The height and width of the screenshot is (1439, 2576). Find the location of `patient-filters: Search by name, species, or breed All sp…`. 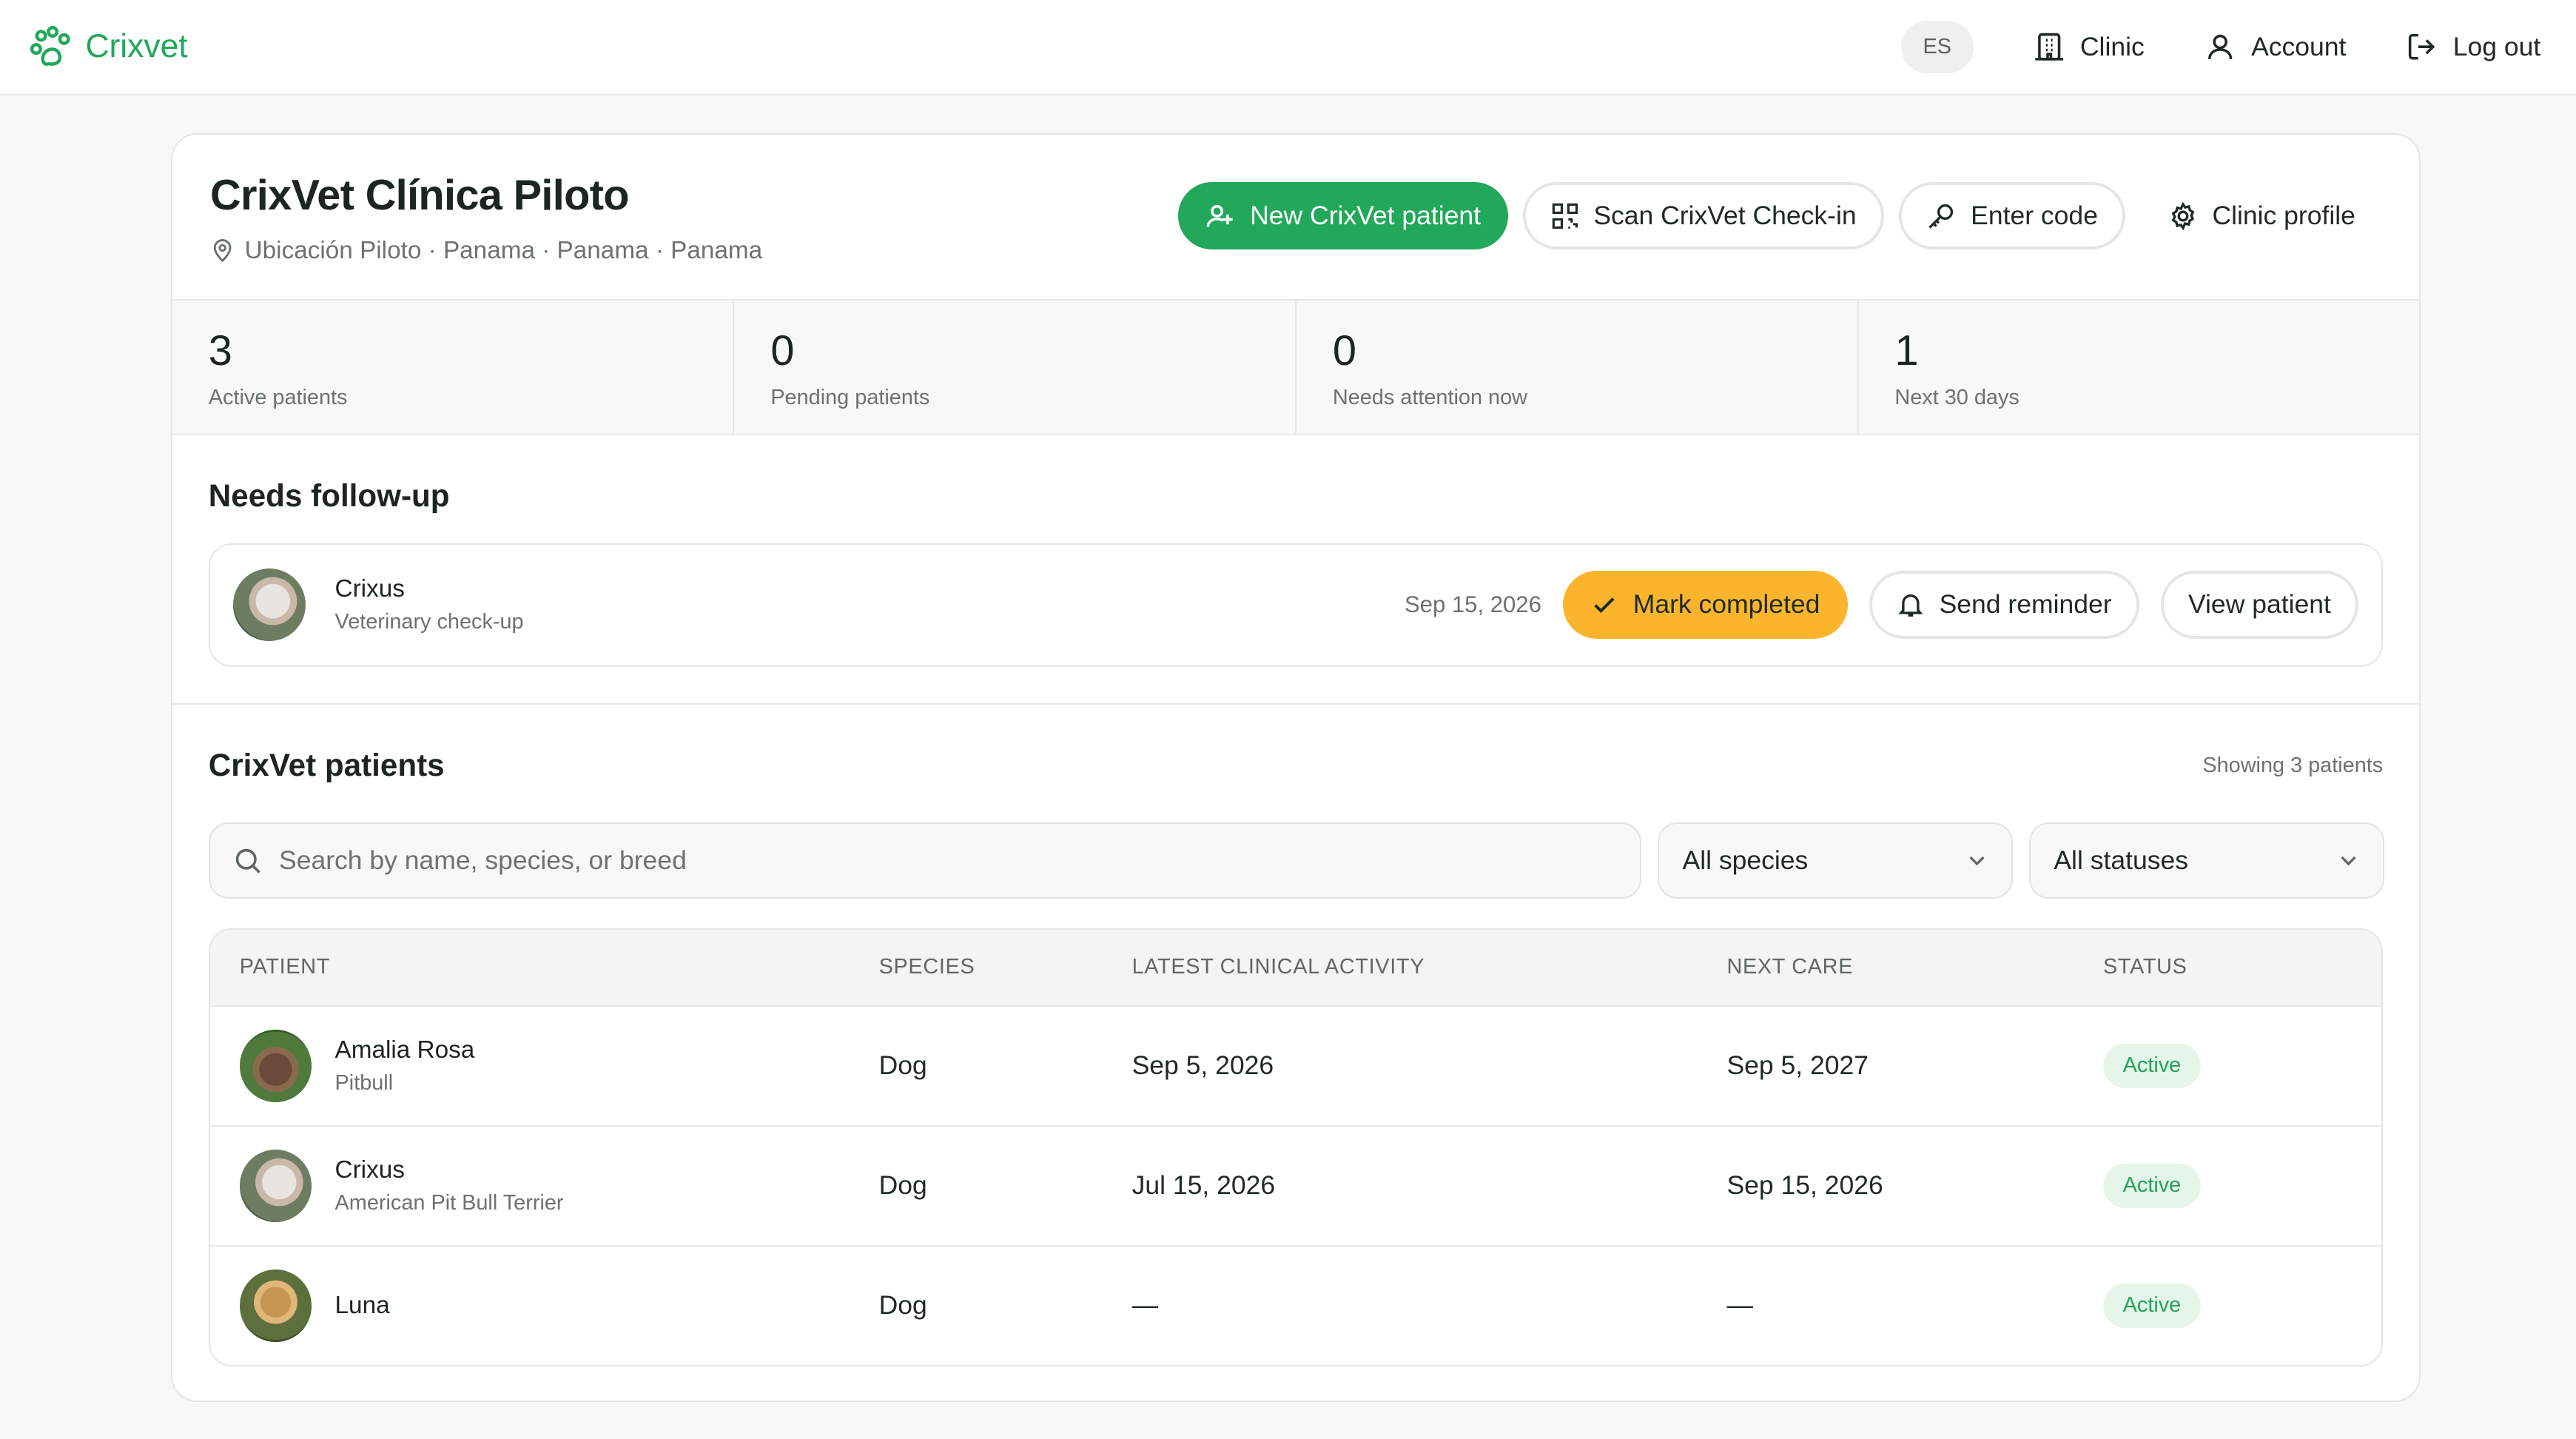

patient-filters: Search by name, species, or breed All sp… is located at coordinates (1296, 860).